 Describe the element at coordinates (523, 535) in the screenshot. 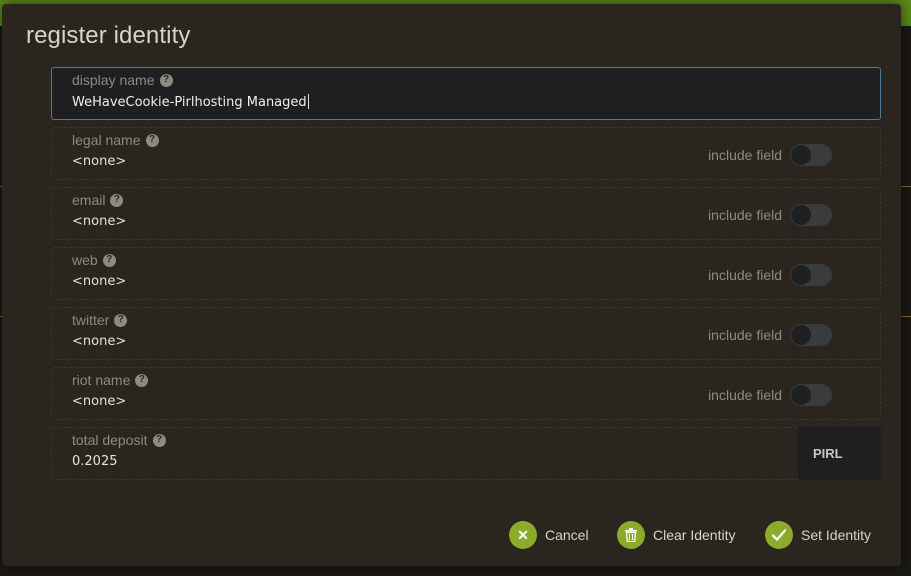

I see `close-icon: ✕` at that location.